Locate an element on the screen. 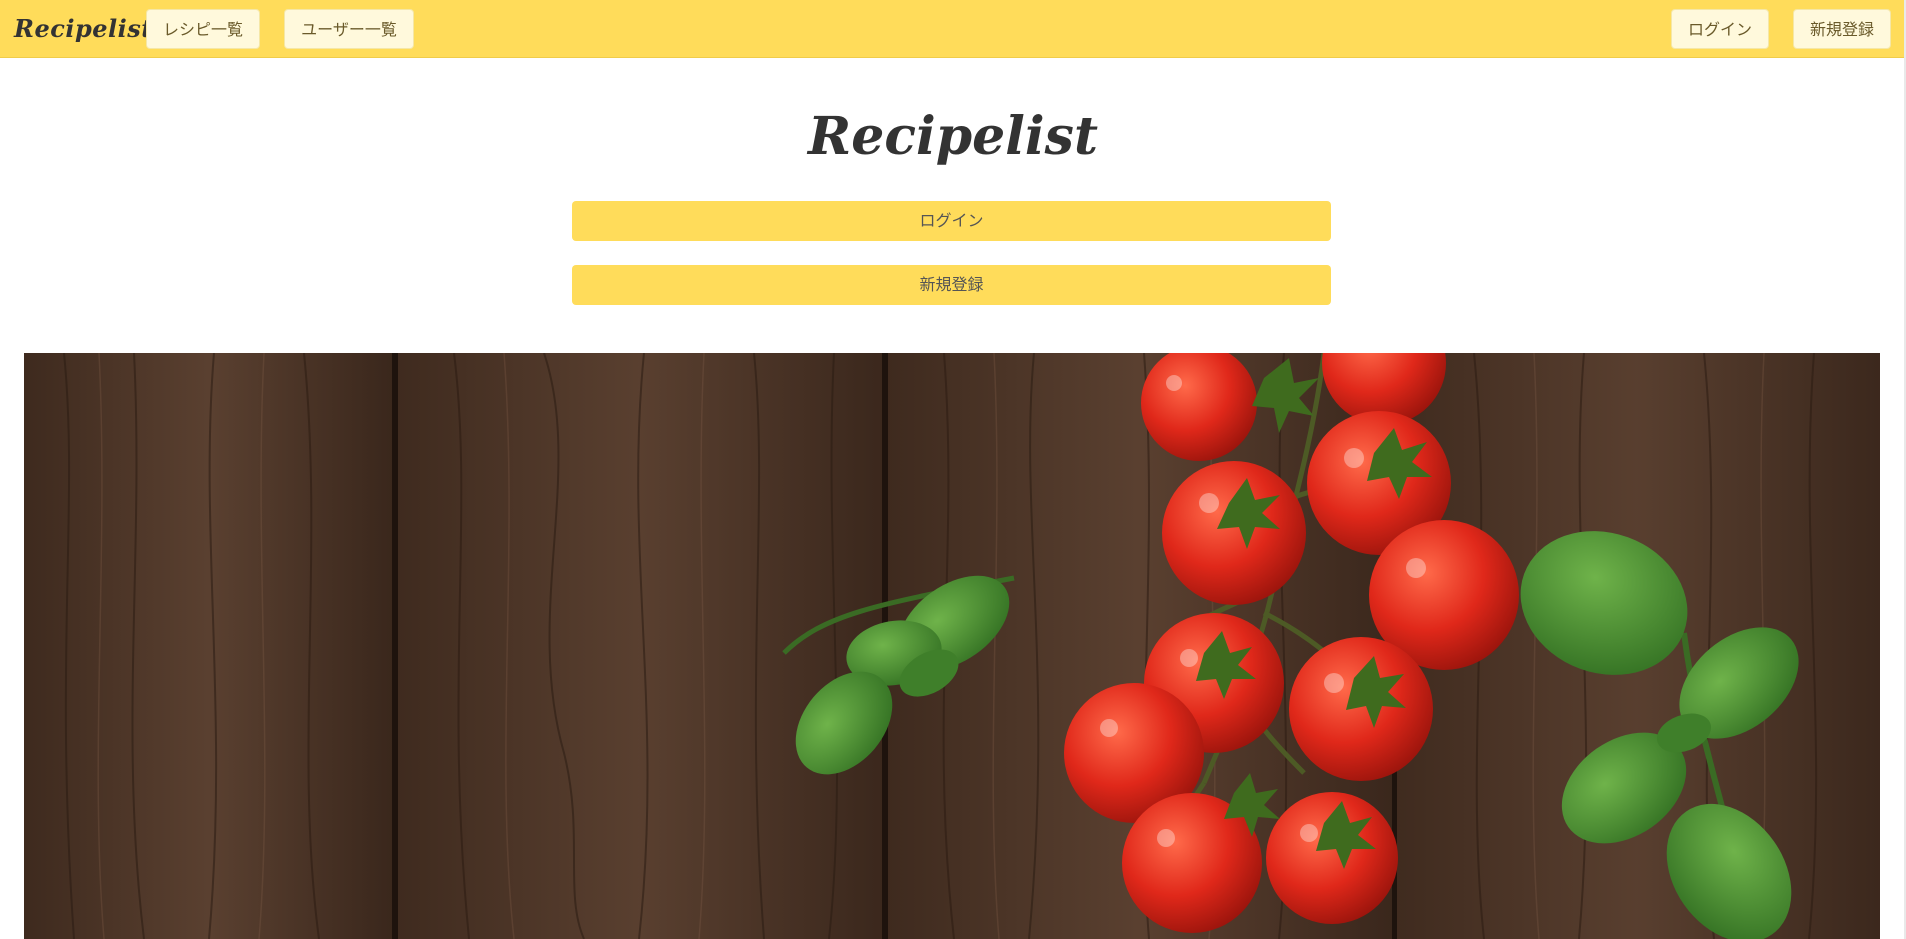  nav-login-button: ログイン is located at coordinates (1720, 29).